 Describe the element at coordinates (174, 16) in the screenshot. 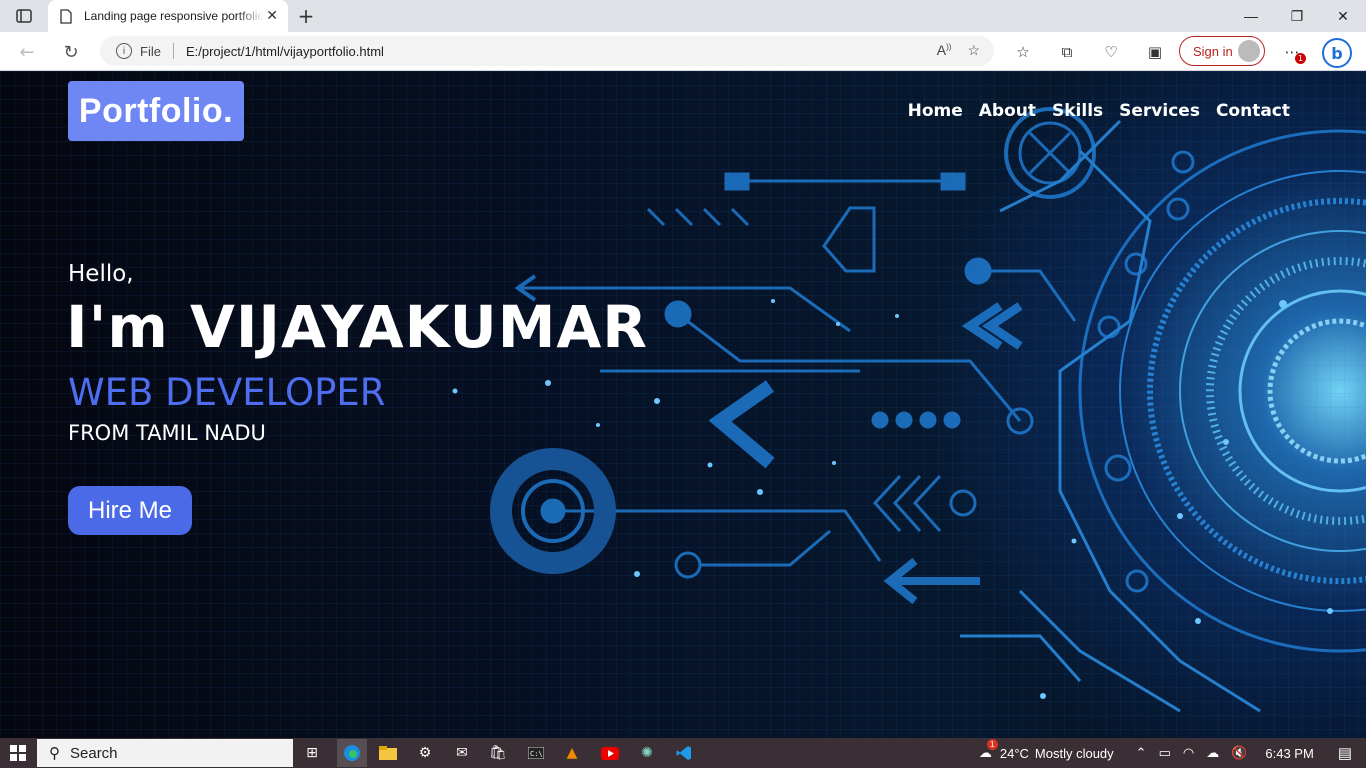

I see `tab-title: Landing page responsive portfolio` at that location.